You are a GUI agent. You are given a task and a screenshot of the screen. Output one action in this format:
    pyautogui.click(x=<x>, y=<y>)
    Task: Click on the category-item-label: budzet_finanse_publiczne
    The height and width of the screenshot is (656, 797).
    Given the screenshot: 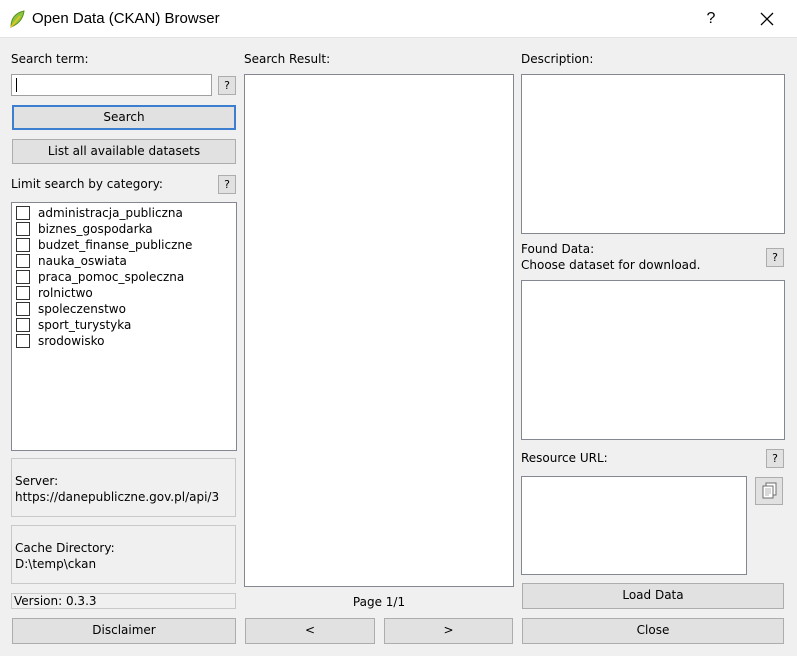 What is the action you would take?
    pyautogui.click(x=115, y=245)
    